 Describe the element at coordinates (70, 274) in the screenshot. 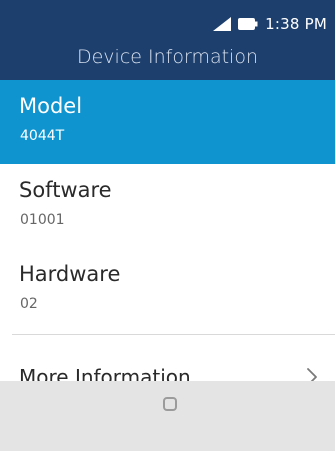

I see `item-label: Hardware` at that location.